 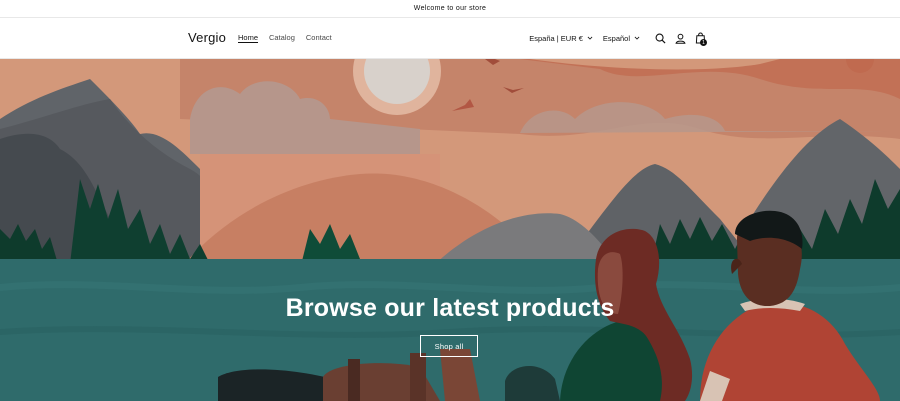 I want to click on search-icon, so click(x=660, y=38).